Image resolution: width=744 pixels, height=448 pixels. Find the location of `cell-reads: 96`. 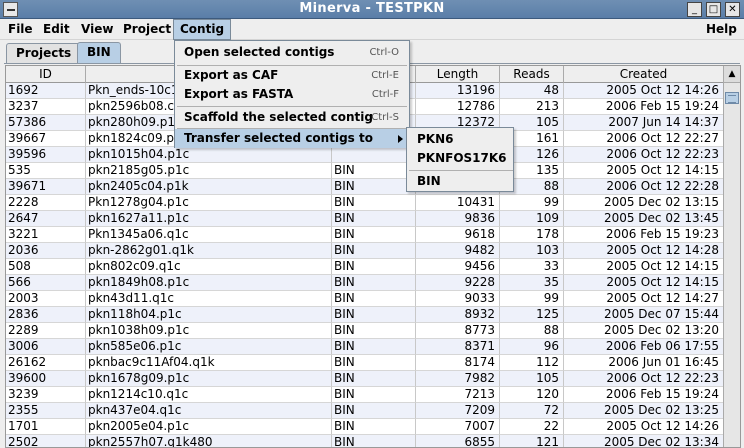

cell-reads: 96 is located at coordinates (532, 347).